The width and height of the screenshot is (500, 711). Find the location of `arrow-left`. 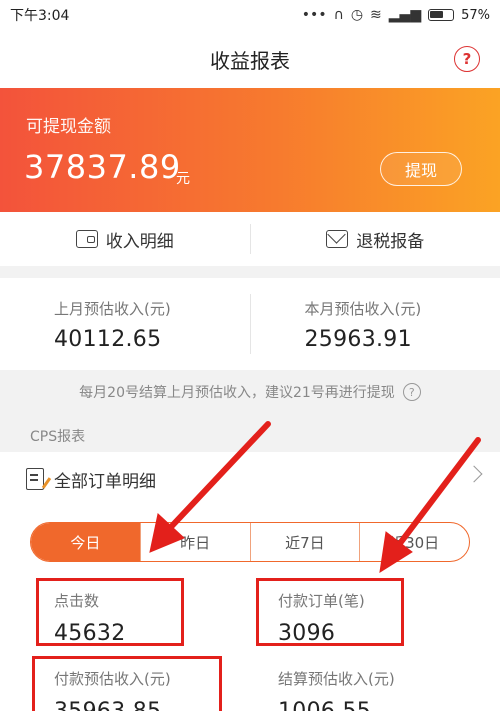

arrow-left is located at coordinates (210, 487).